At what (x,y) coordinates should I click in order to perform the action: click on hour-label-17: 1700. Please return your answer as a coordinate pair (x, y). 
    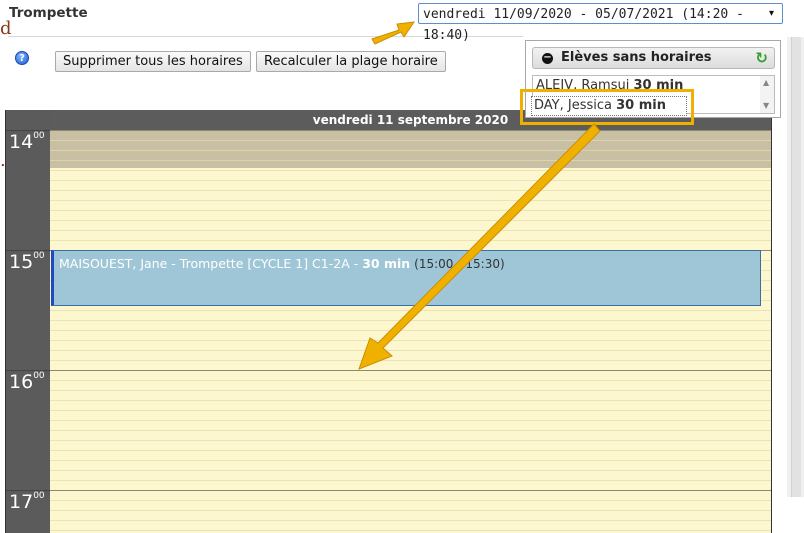
    Looking at the image, I should click on (28, 501).